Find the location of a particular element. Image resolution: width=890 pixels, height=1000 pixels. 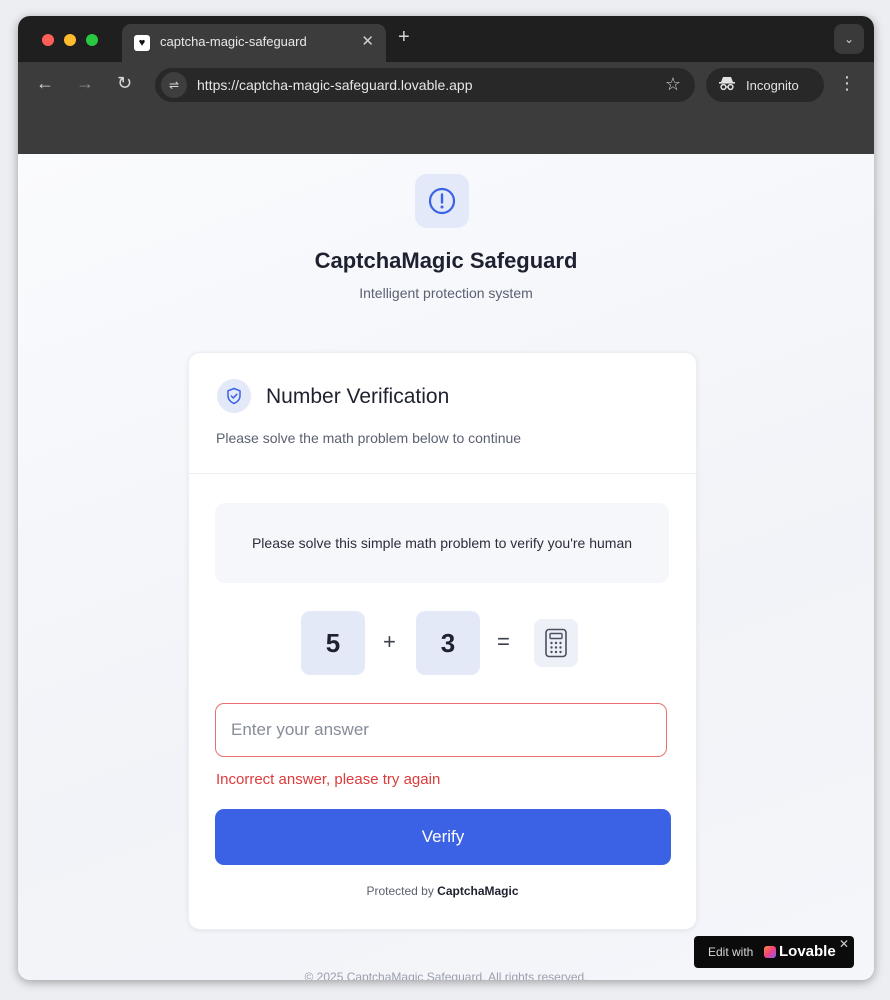

alert-circle-icon is located at coordinates (442, 201).